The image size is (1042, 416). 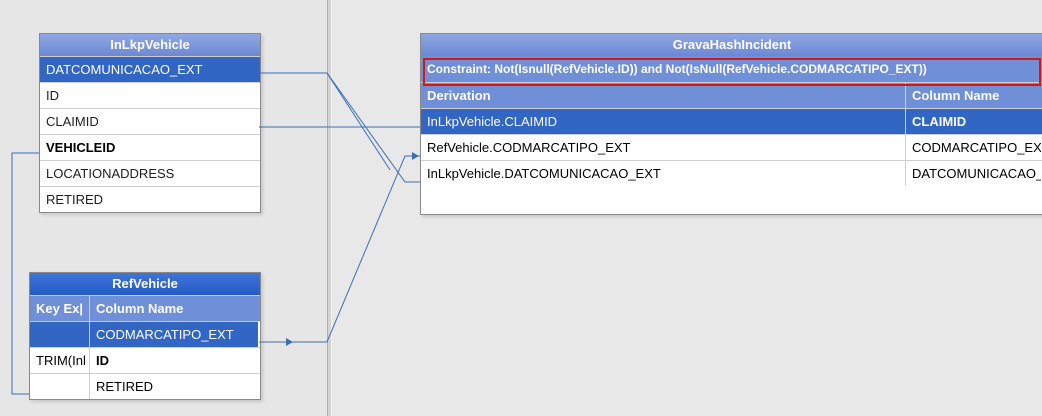 What do you see at coordinates (150, 45) in the screenshot?
I see `inlkpvehicle-title: InLkpVehicle` at bounding box center [150, 45].